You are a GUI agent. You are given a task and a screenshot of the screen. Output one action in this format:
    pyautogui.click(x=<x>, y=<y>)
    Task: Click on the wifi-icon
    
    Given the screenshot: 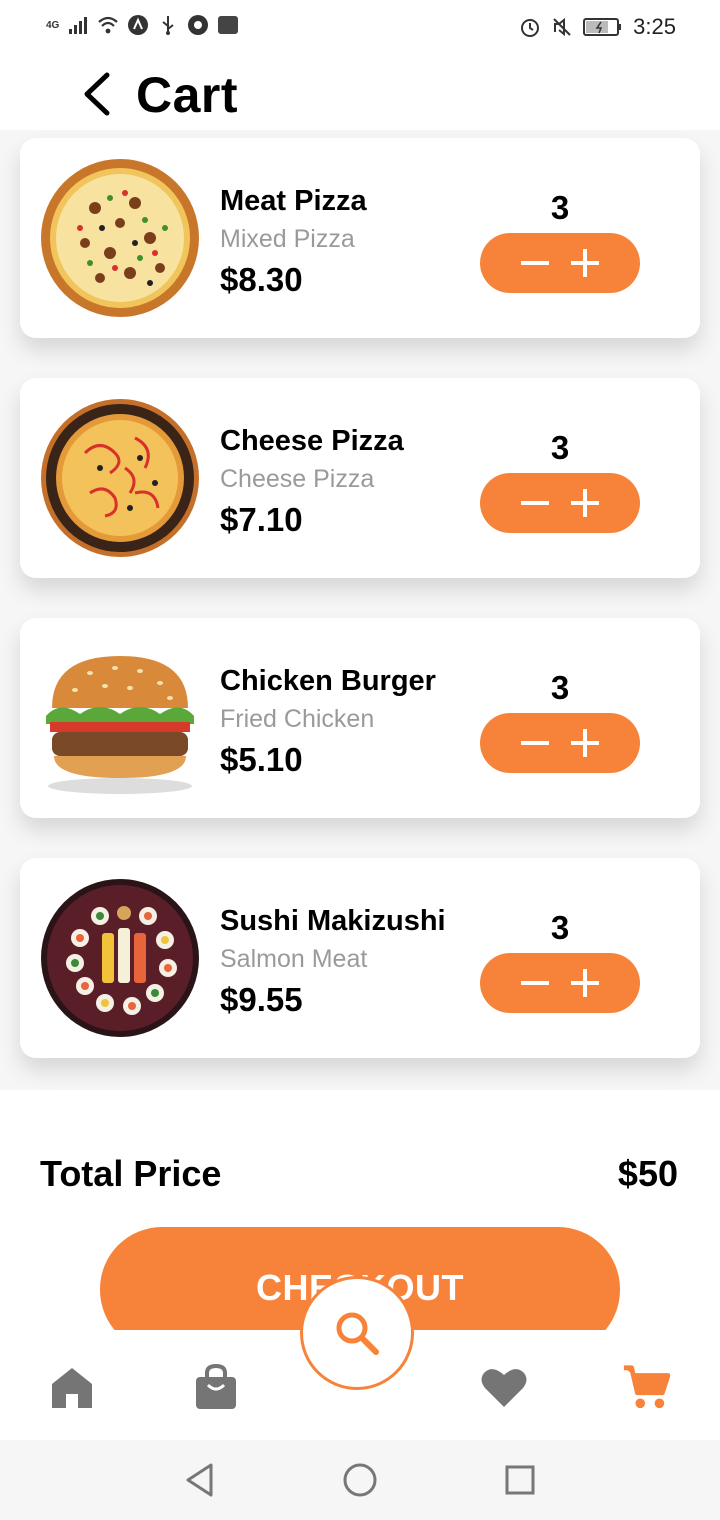 What is the action you would take?
    pyautogui.click(x=108, y=25)
    